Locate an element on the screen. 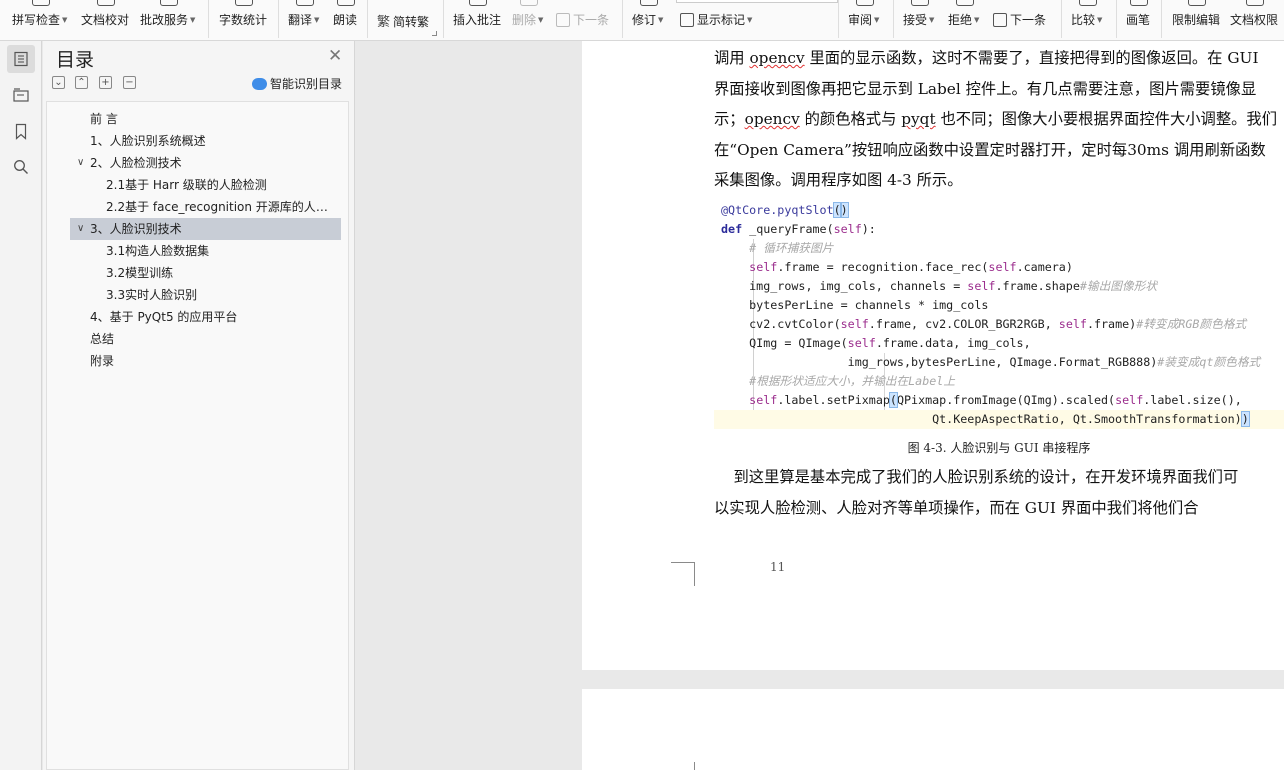 The width and height of the screenshot is (1284, 770). bookmark-pane-button is located at coordinates (21, 131).